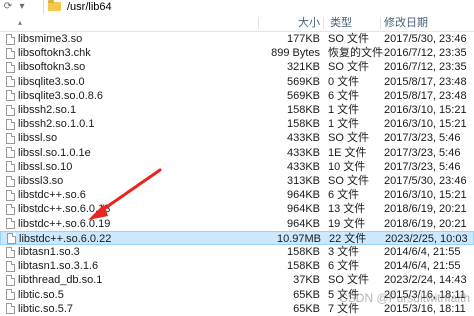  What do you see at coordinates (38, 138) in the screenshot?
I see `file-name: libssl.so` at bounding box center [38, 138].